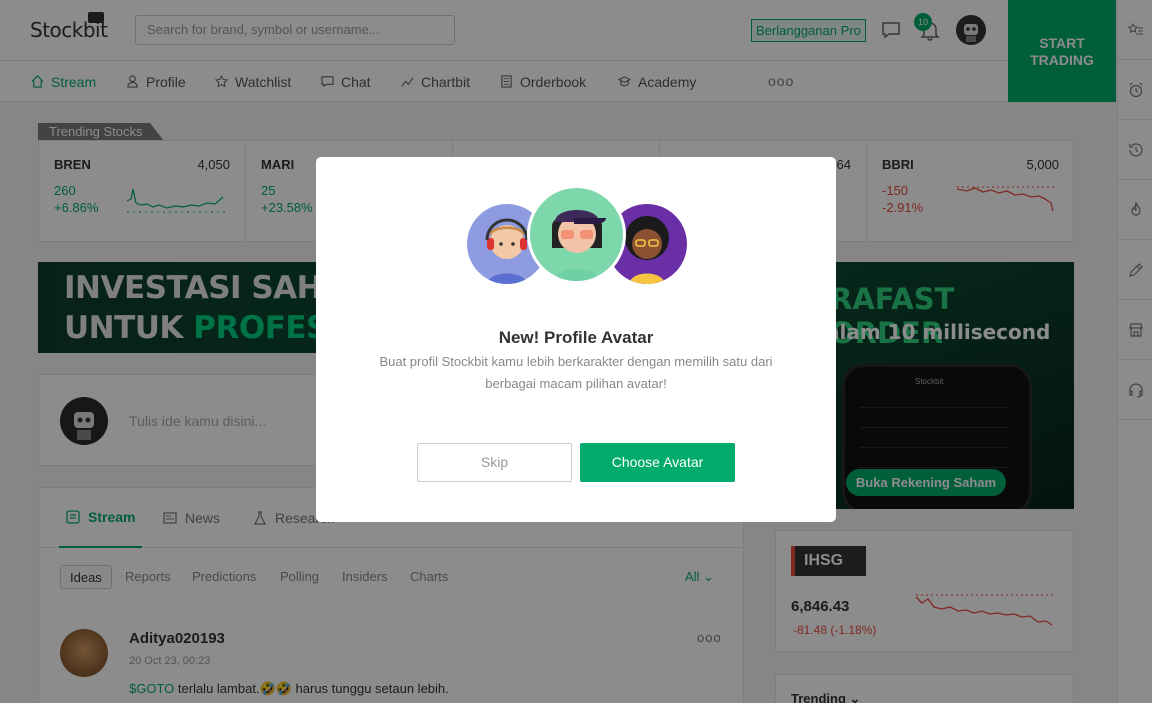 Image resolution: width=1152 pixels, height=703 pixels. What do you see at coordinates (657, 462) in the screenshot?
I see `choose-avatar-button: Choose Avatar` at bounding box center [657, 462].